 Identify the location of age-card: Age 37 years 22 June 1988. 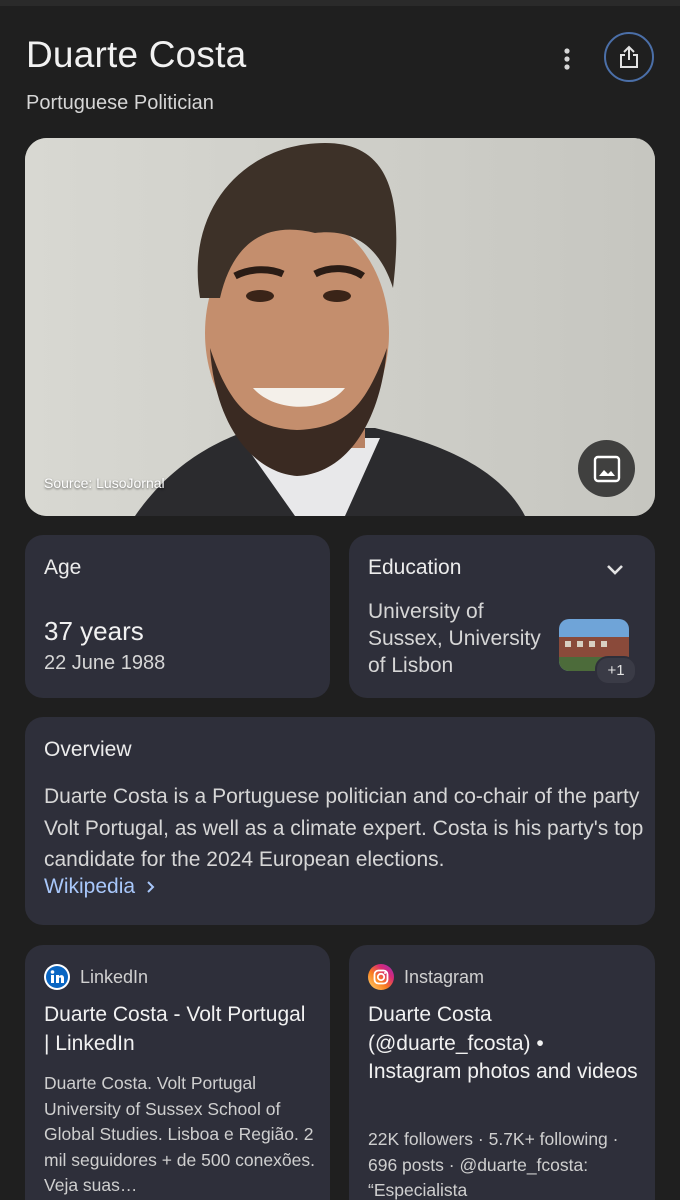
(177, 616).